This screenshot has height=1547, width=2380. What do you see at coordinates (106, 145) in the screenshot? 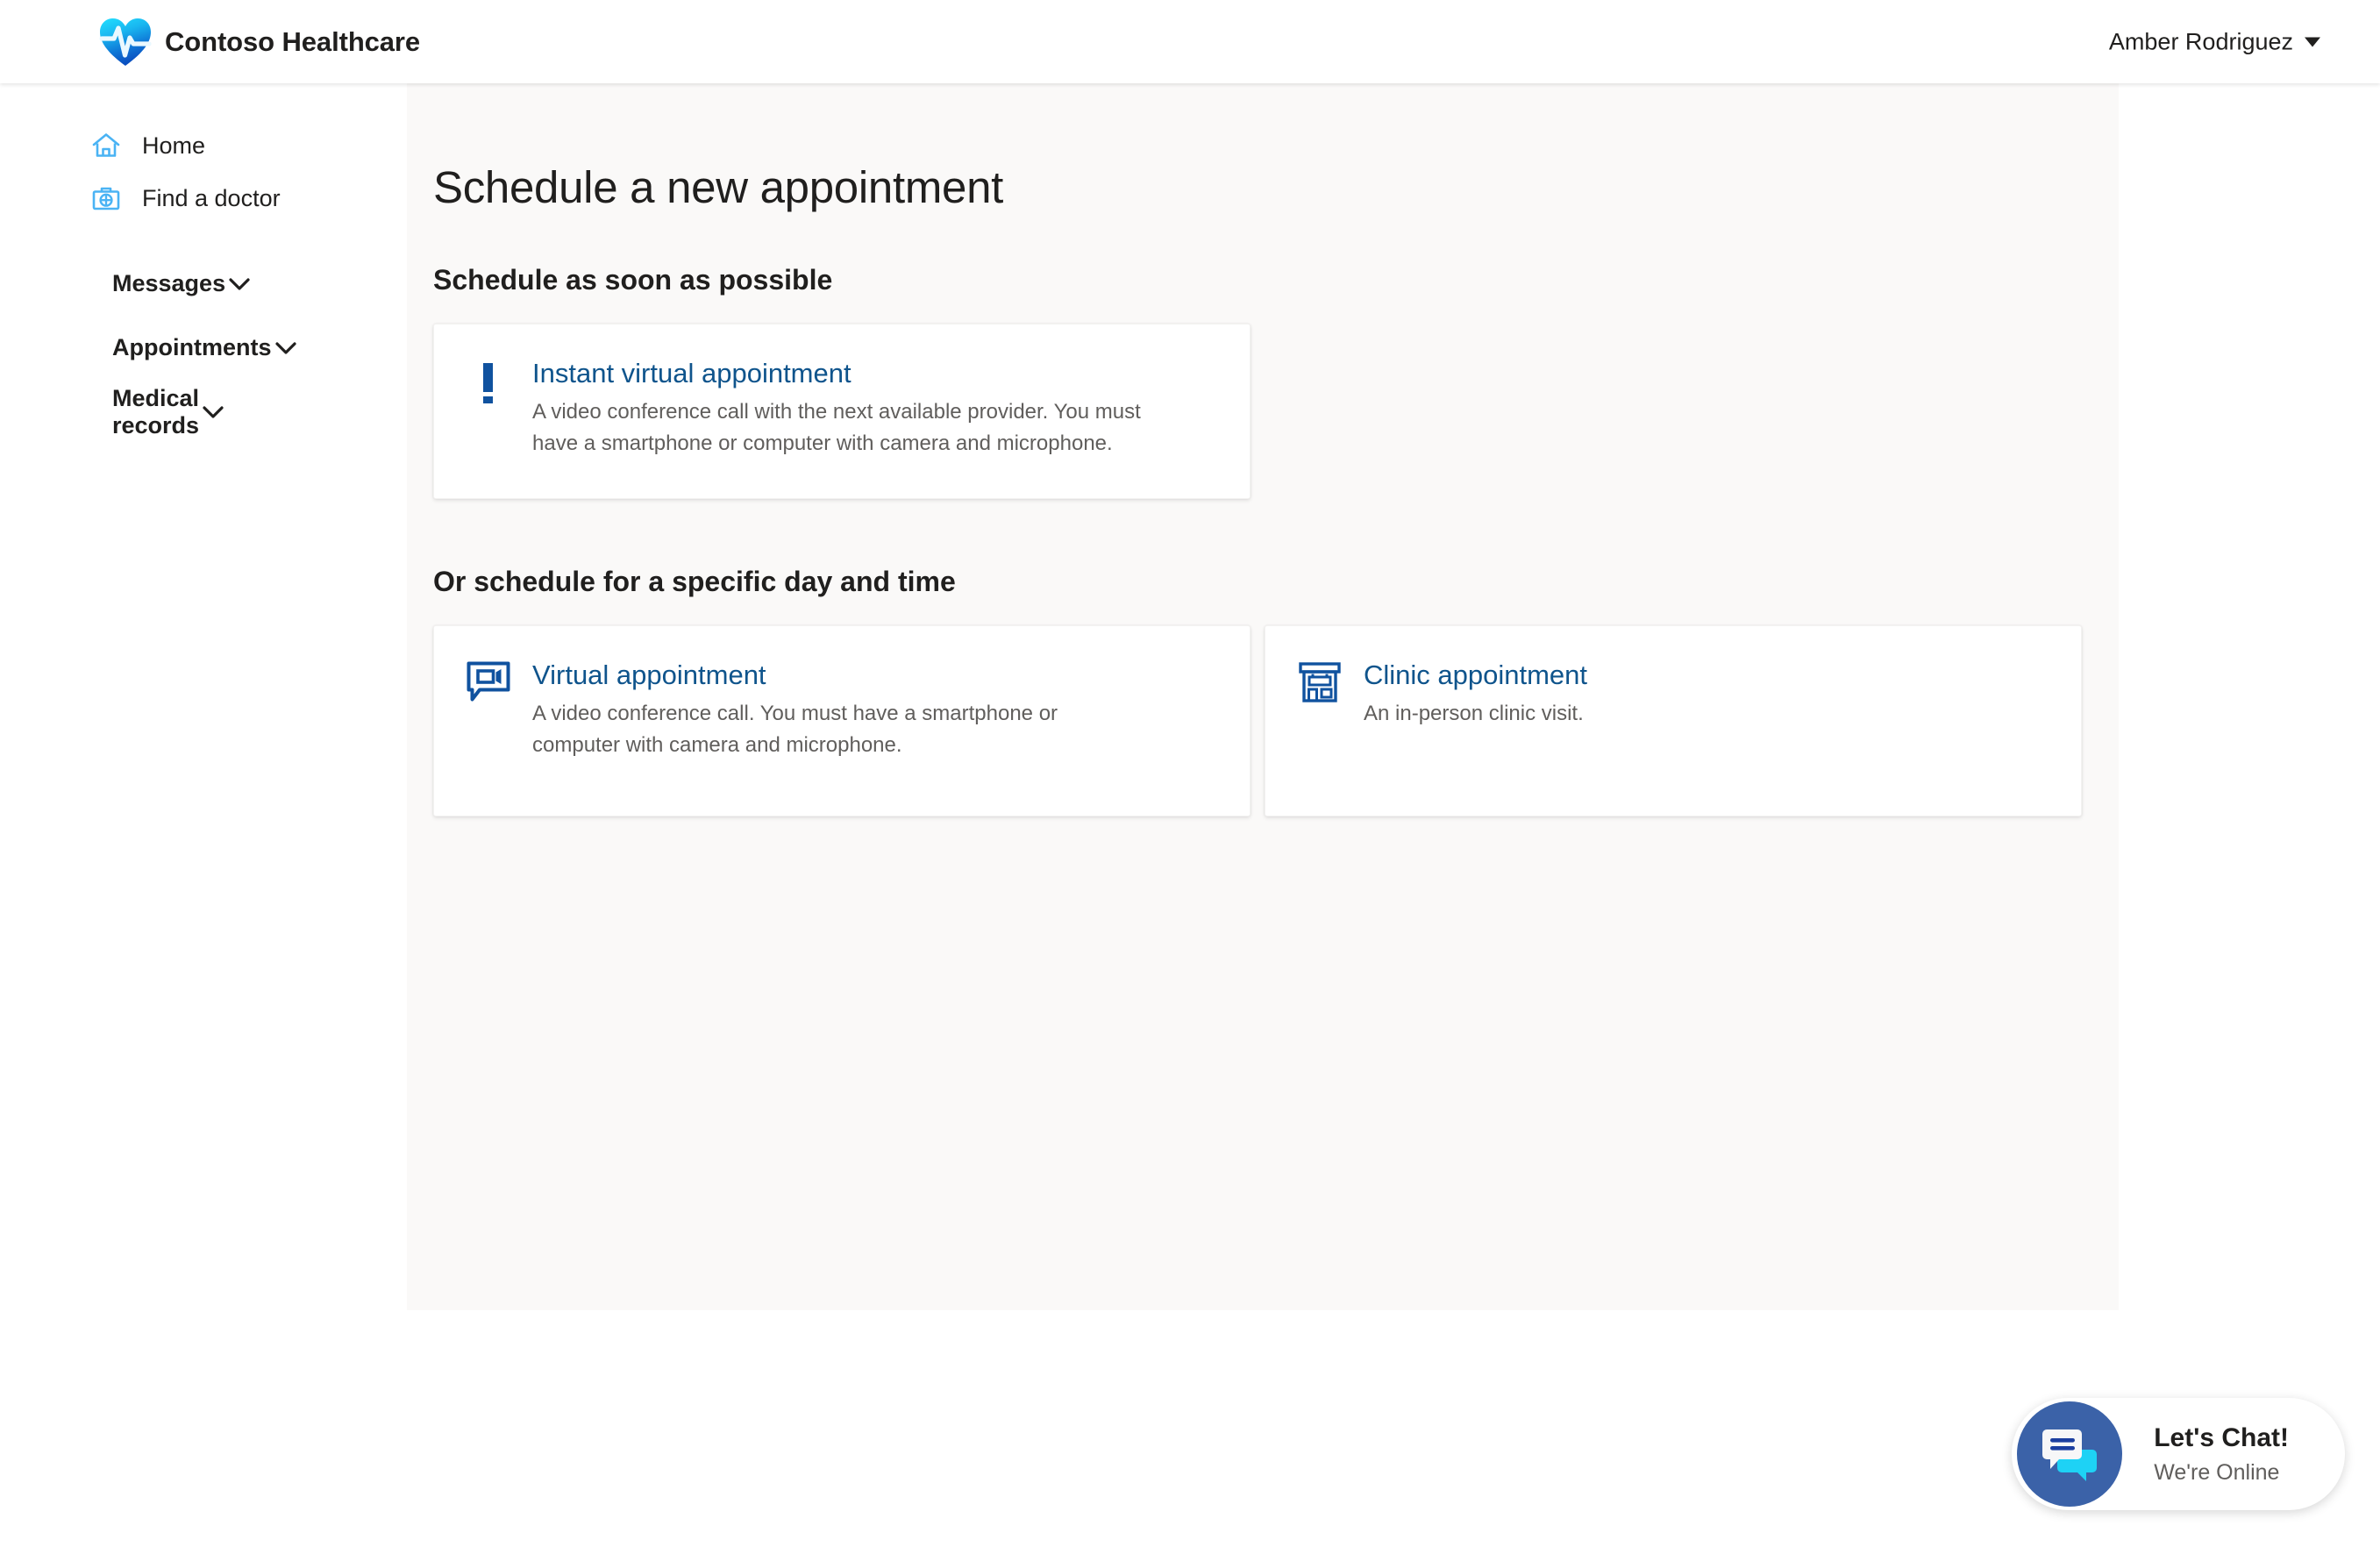
I see `home-icon` at bounding box center [106, 145].